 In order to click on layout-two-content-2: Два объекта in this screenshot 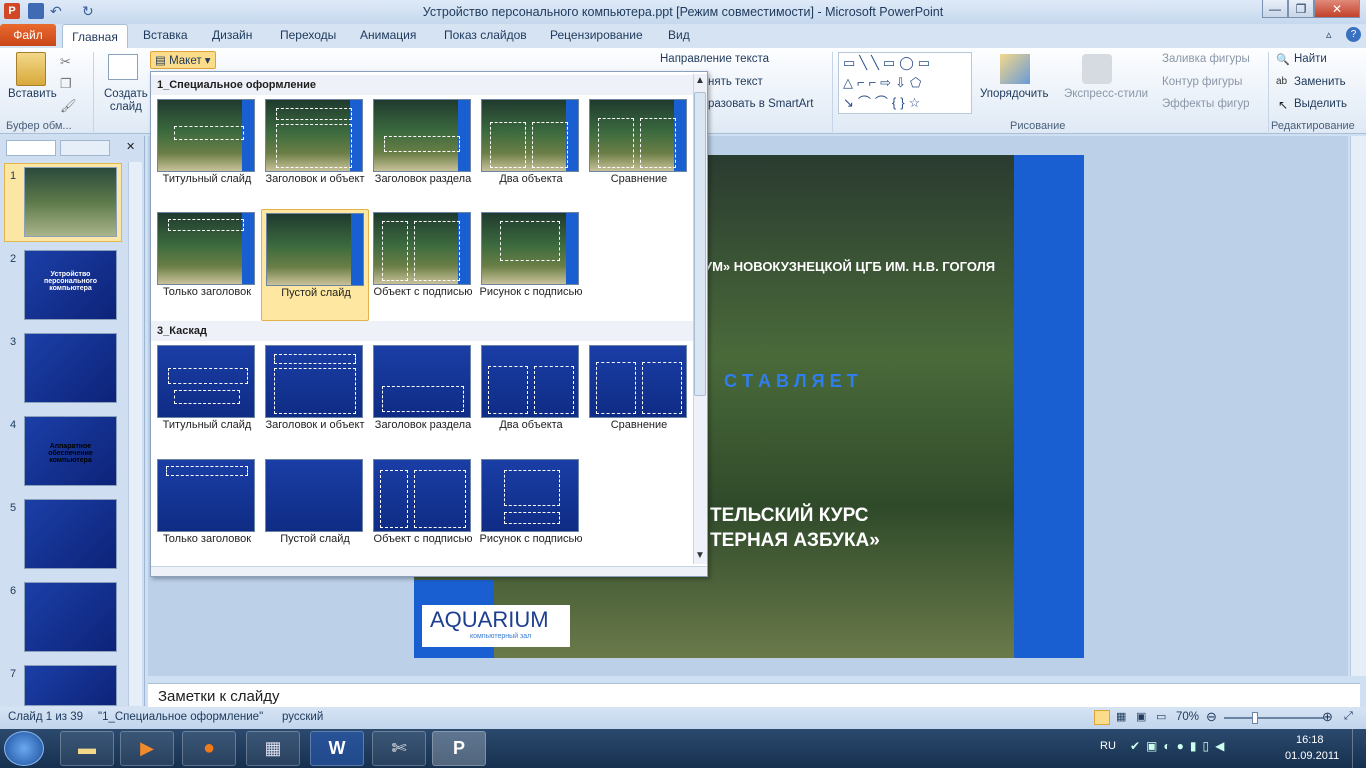, I will do `click(531, 398)`.